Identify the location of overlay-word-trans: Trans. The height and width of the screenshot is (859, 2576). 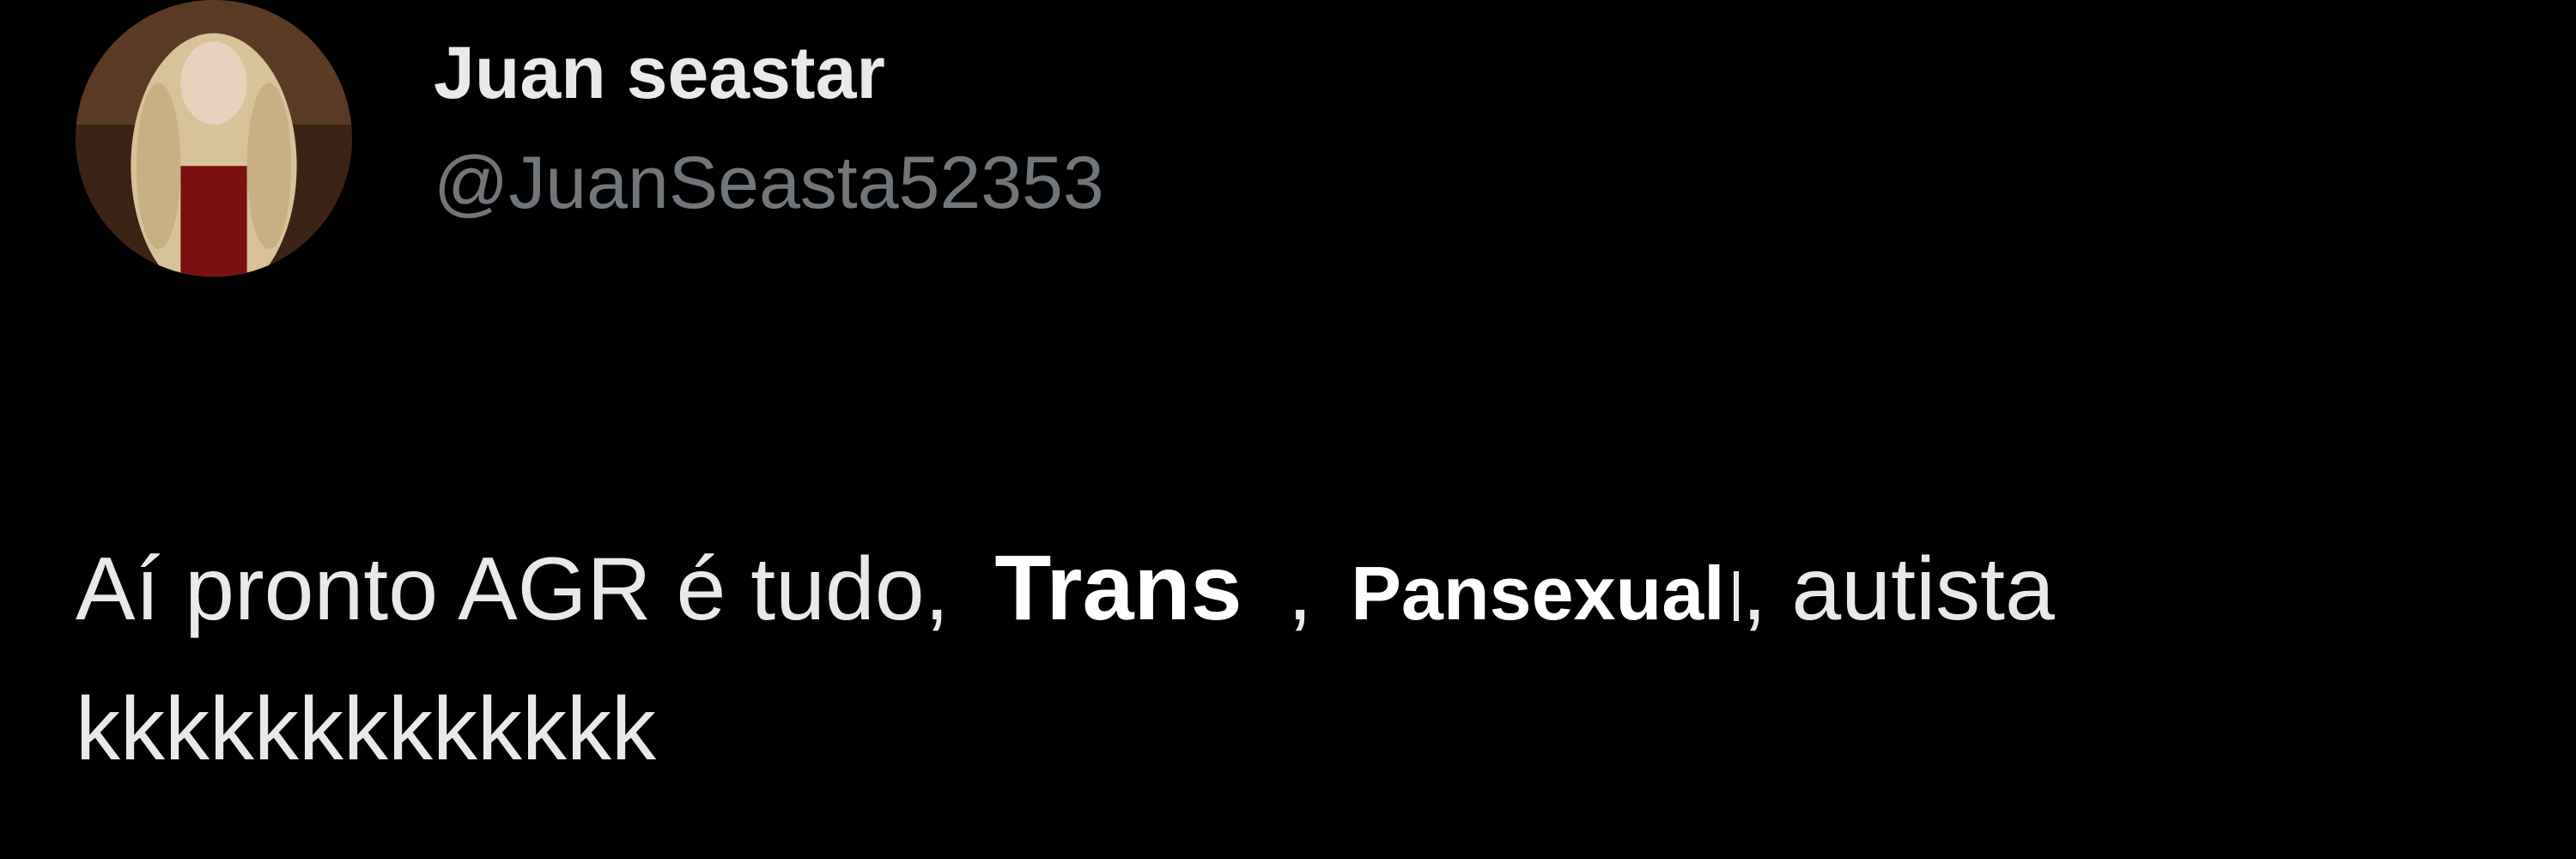
(1118, 587).